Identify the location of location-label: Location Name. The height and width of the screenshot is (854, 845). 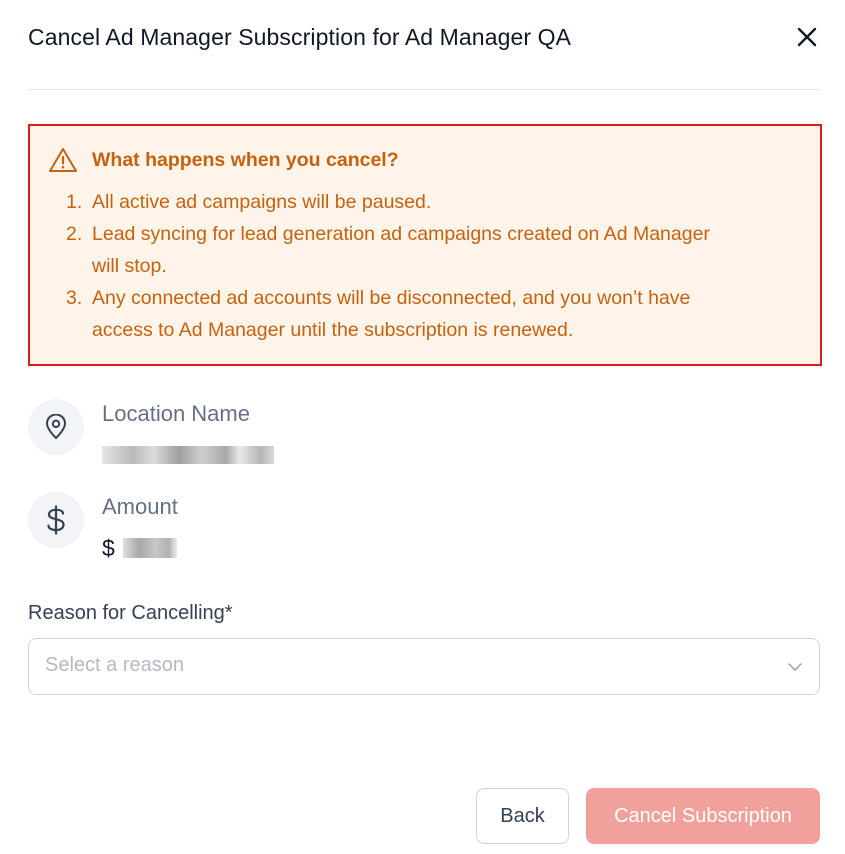
(176, 413).